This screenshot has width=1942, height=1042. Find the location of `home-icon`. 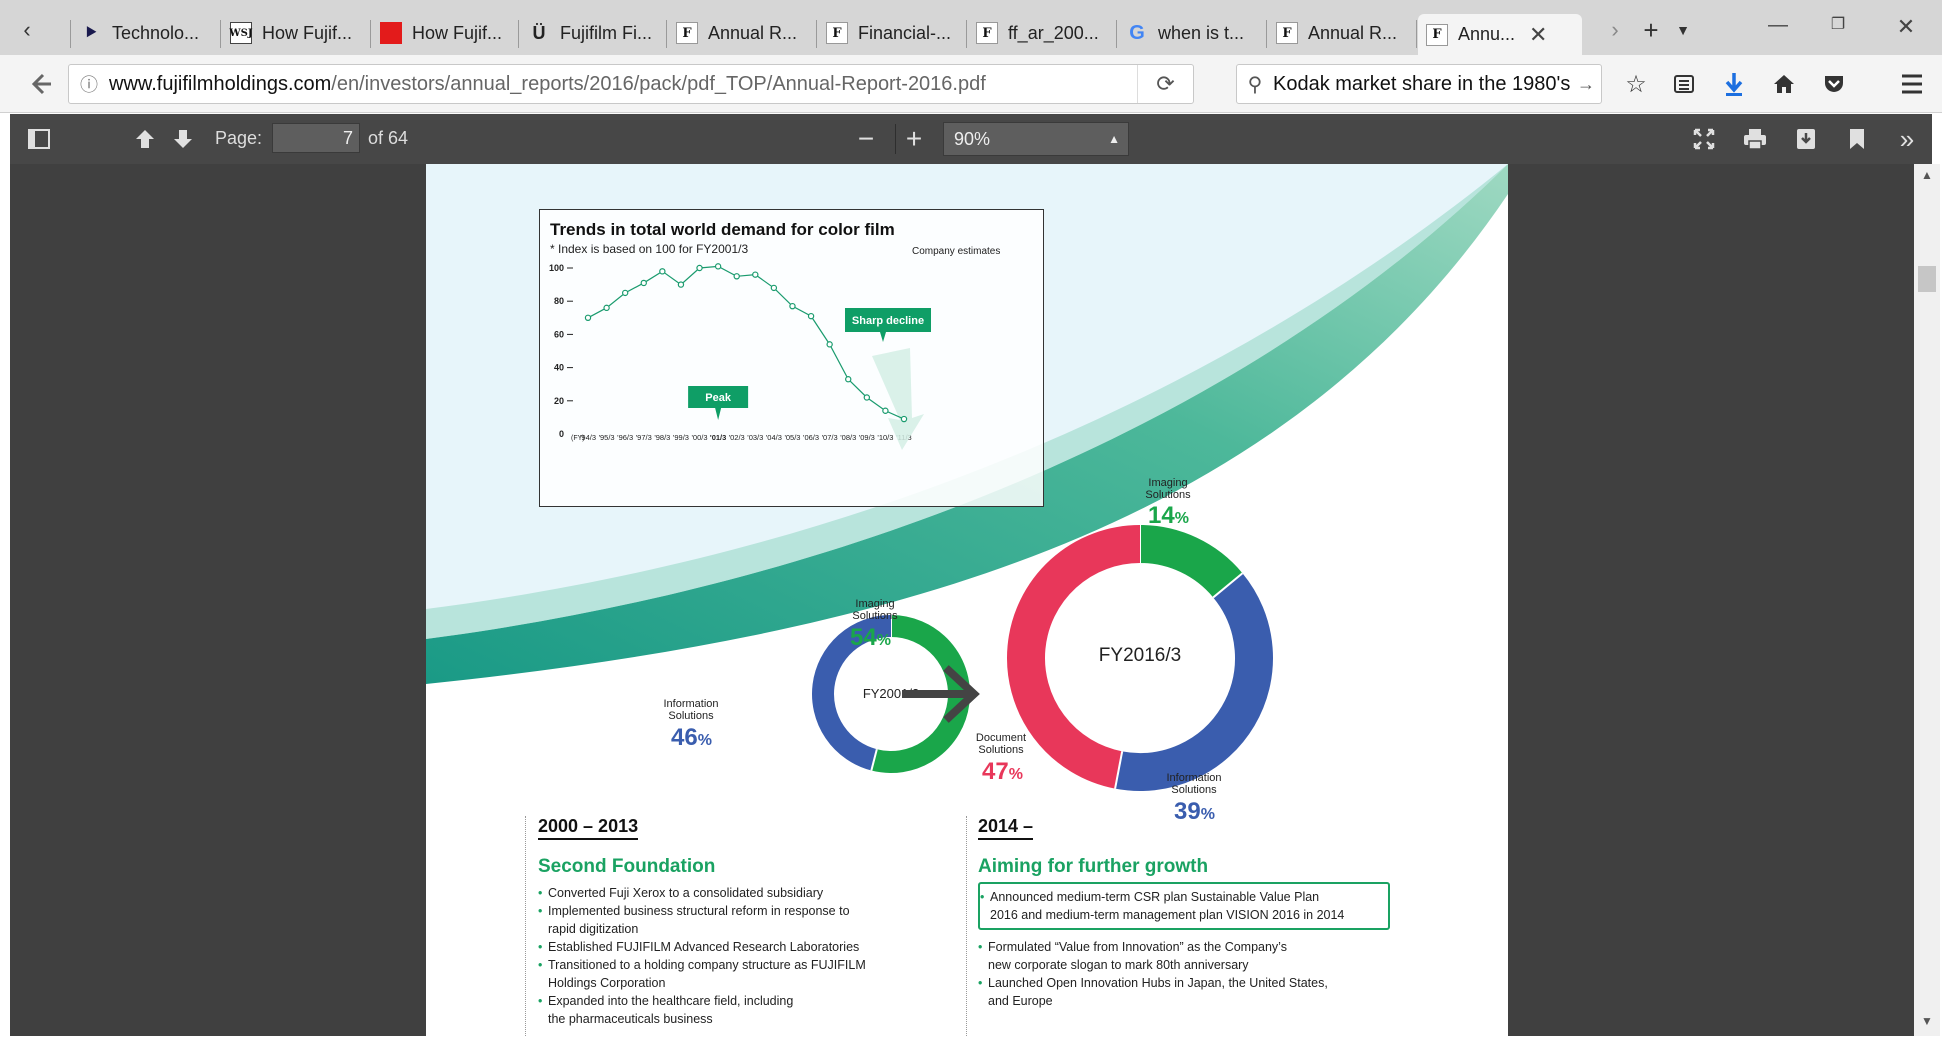

home-icon is located at coordinates (1784, 84).